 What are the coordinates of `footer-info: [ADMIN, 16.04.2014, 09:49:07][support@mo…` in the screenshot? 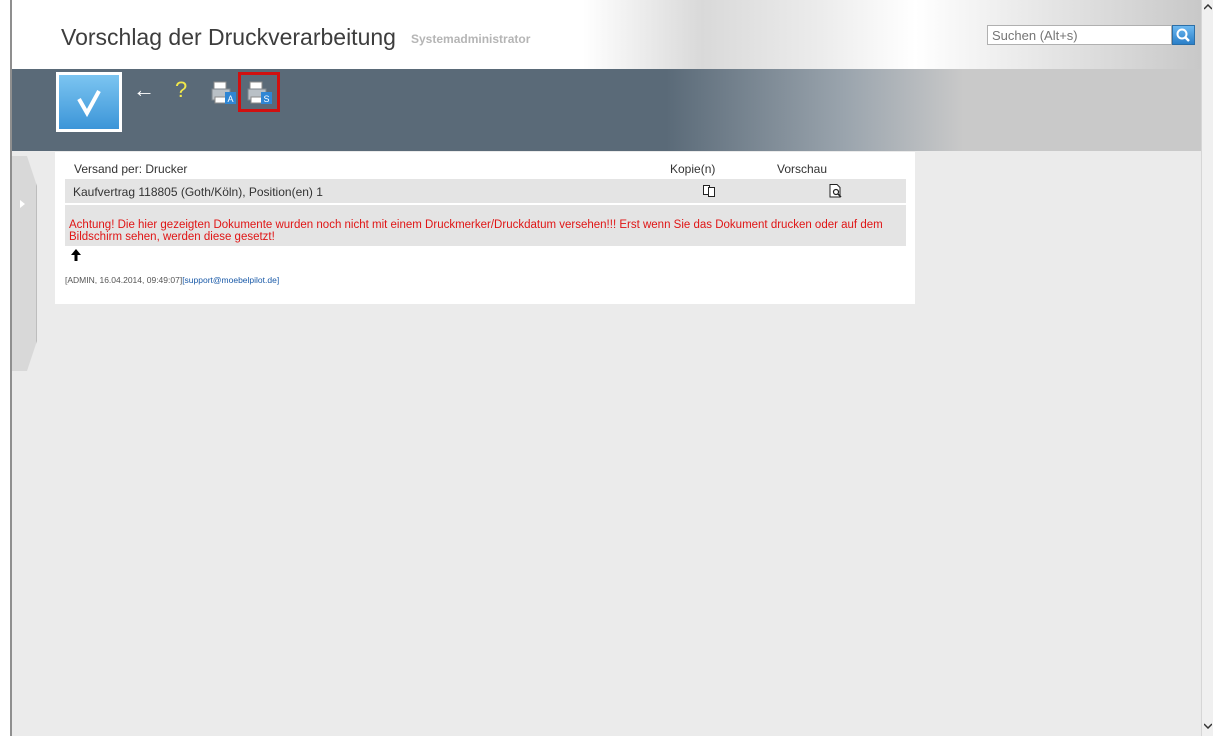 It's located at (172, 280).